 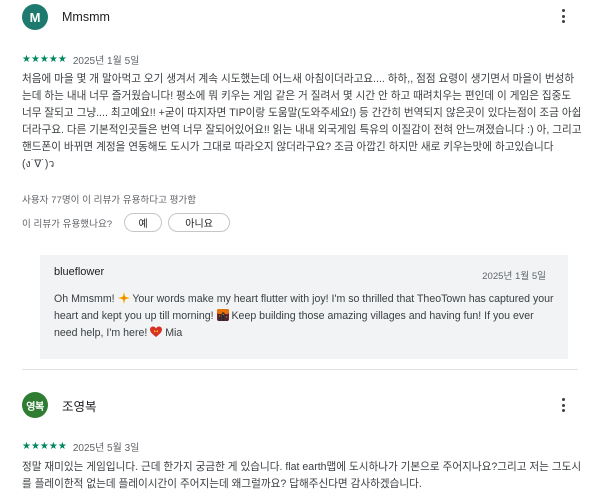 I want to click on reviewer-name: 조영복, so click(x=79, y=406).